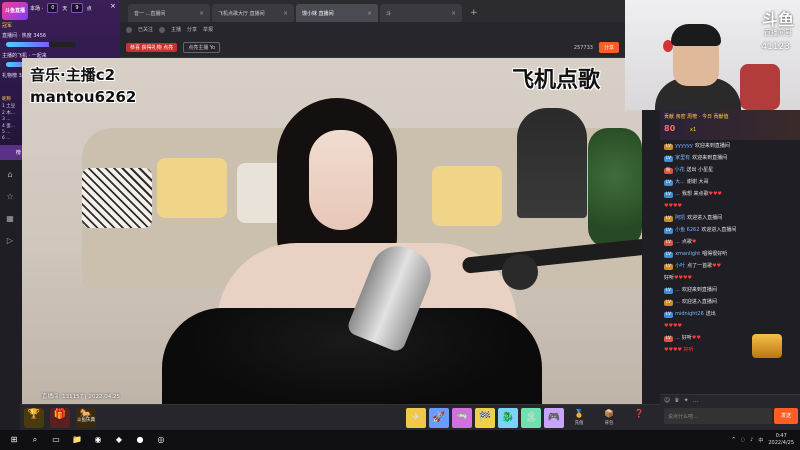 This screenshot has width=800, height=450. Describe the element at coordinates (439, 418) in the screenshot. I see `gift-icon: 🚀` at that location.